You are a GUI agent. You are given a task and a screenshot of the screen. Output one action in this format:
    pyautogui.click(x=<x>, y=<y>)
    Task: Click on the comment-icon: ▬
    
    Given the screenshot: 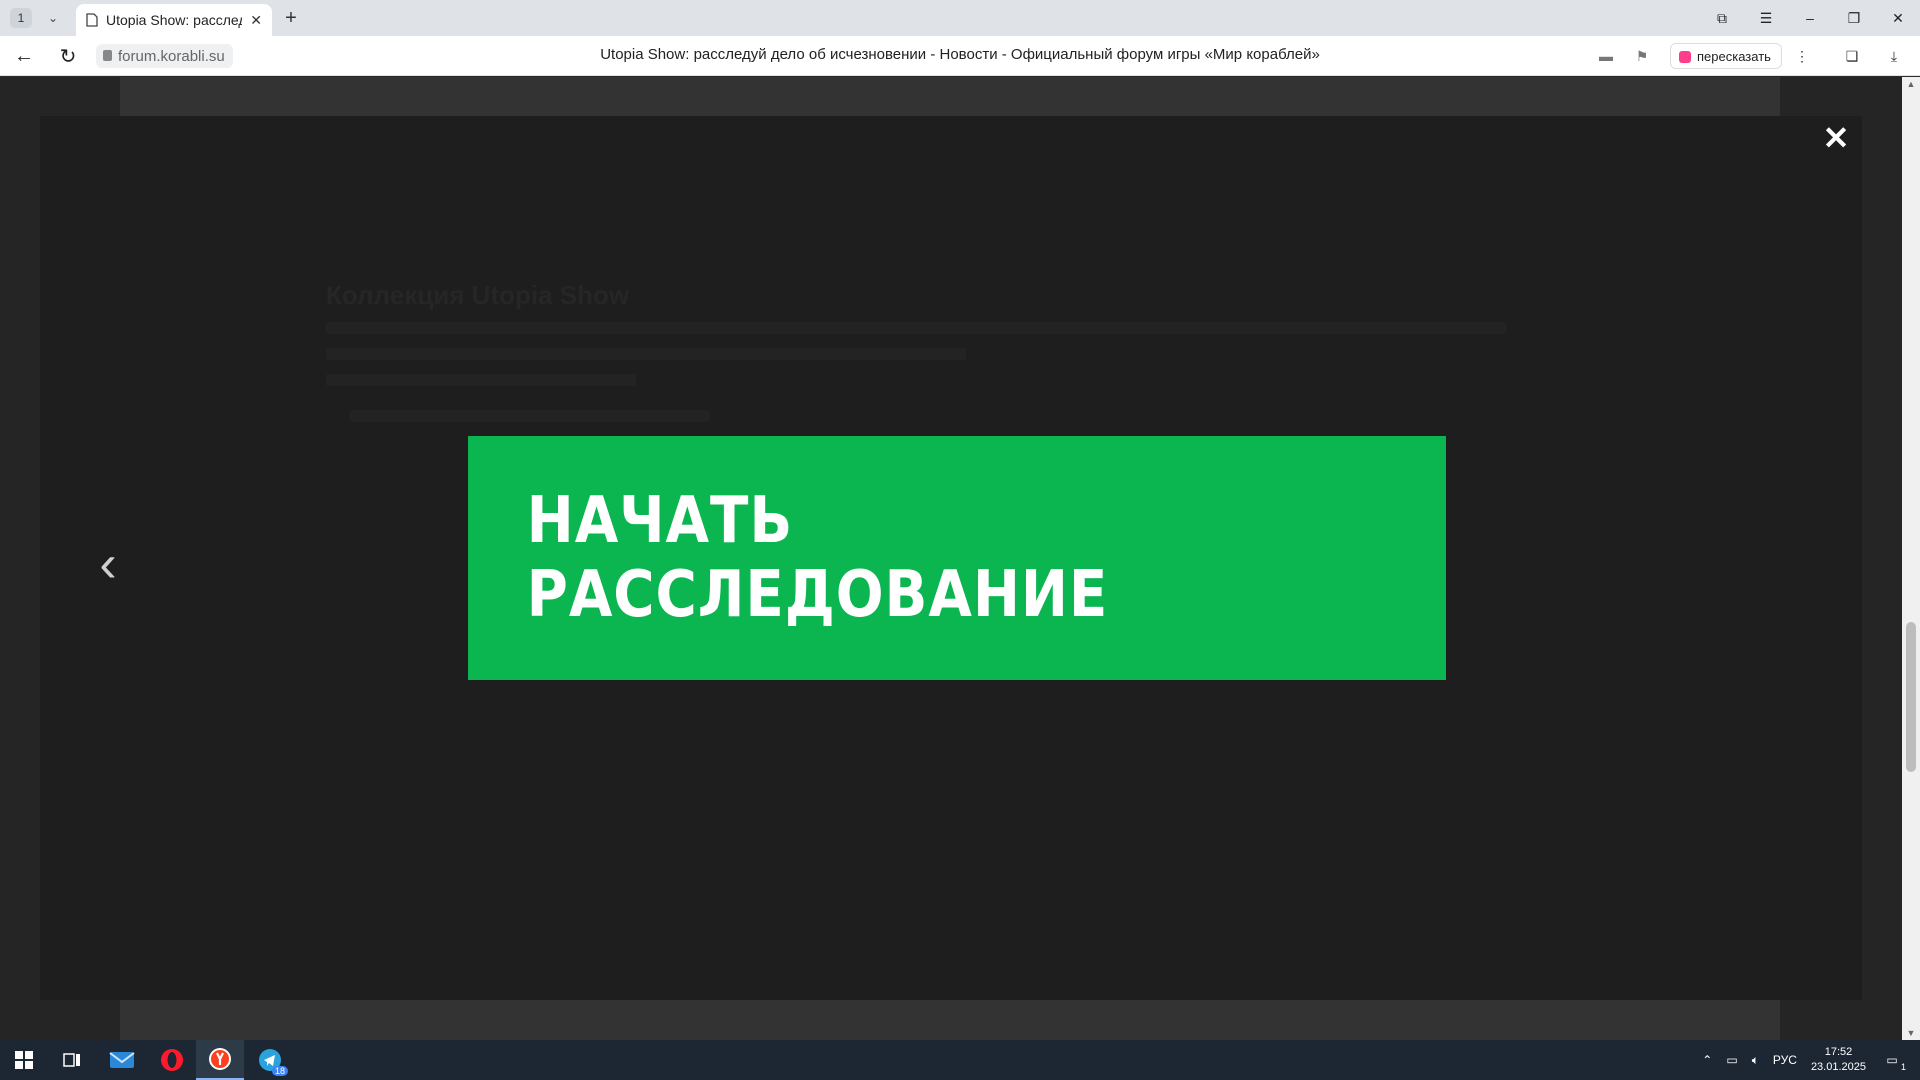 What is the action you would take?
    pyautogui.click(x=1606, y=56)
    